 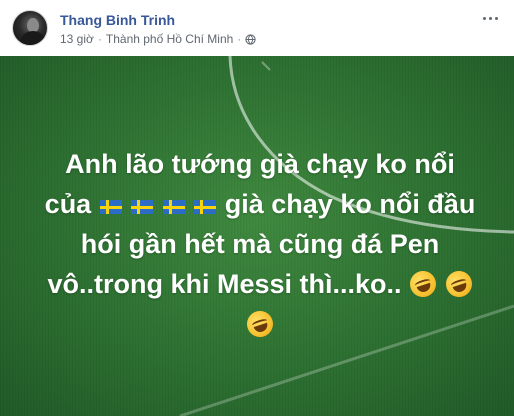 I want to click on caption-line-2: của già chạy ko nổi đầu, so click(x=260, y=204).